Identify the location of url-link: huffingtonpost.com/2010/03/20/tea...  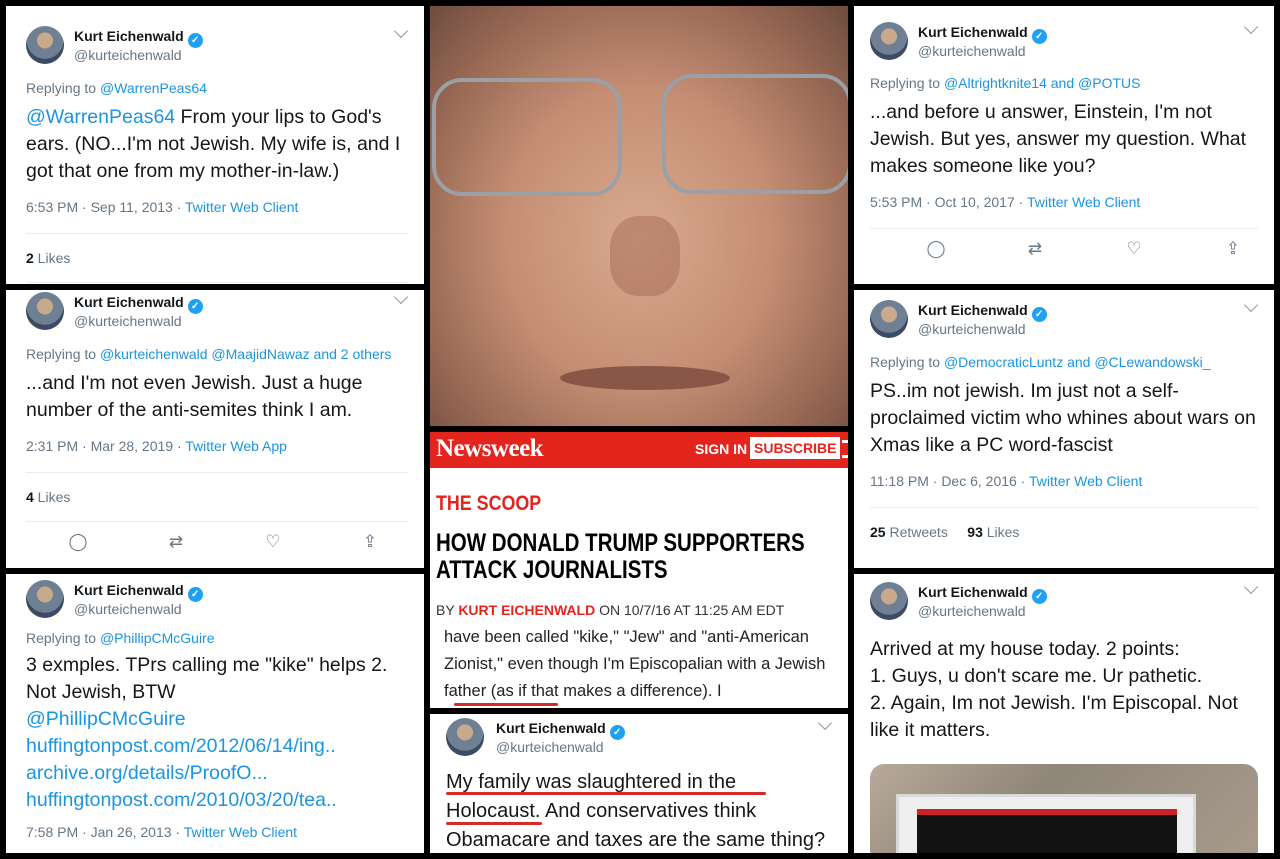
(217, 800).